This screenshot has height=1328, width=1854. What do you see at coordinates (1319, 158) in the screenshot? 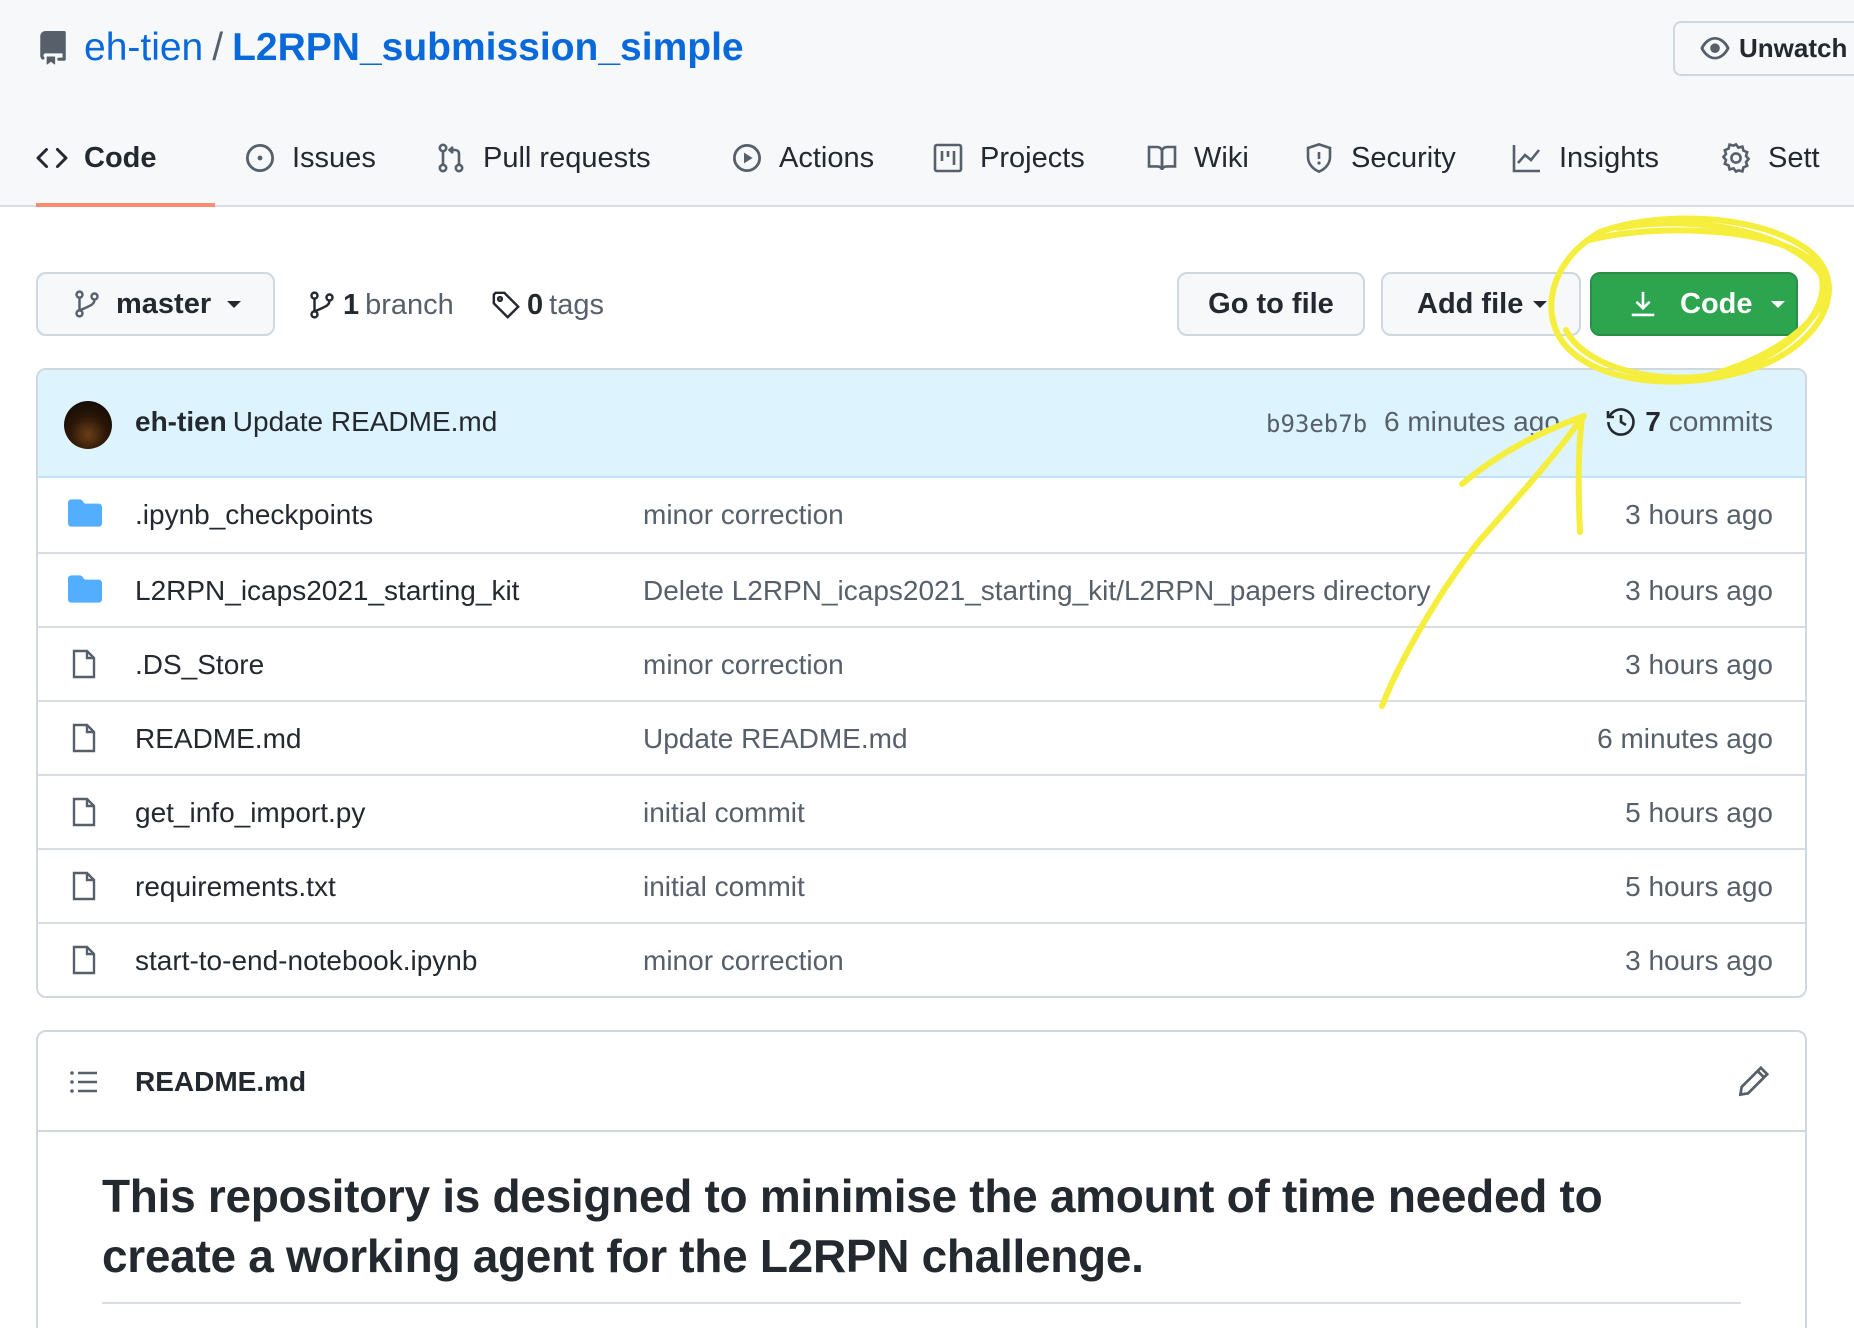
I see `shield-icon` at bounding box center [1319, 158].